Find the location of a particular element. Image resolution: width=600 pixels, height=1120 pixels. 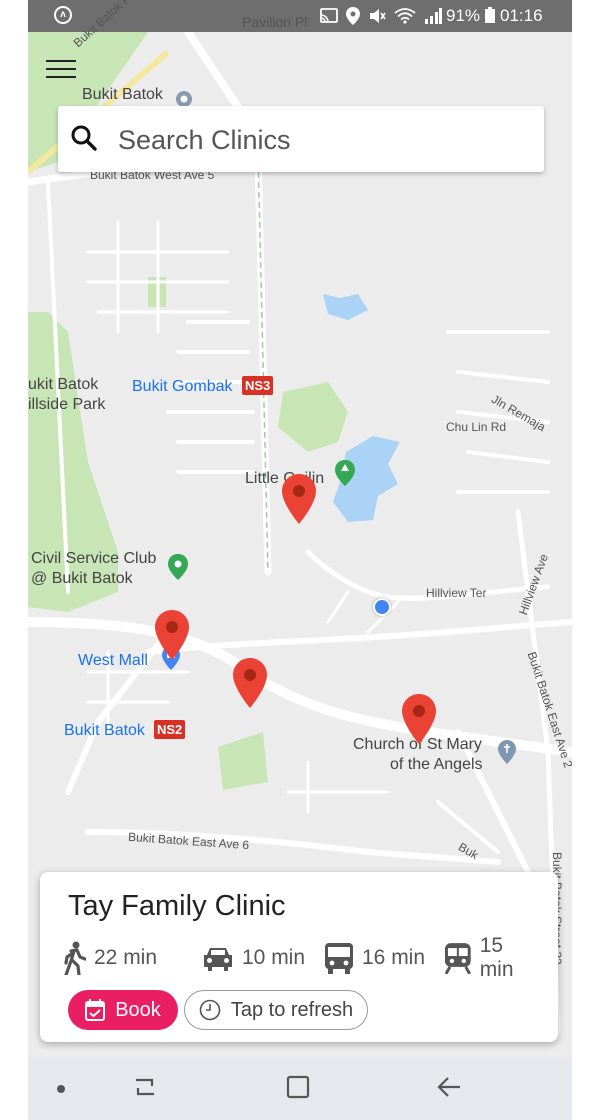

map-label-west-mall: West Mall is located at coordinates (113, 660).